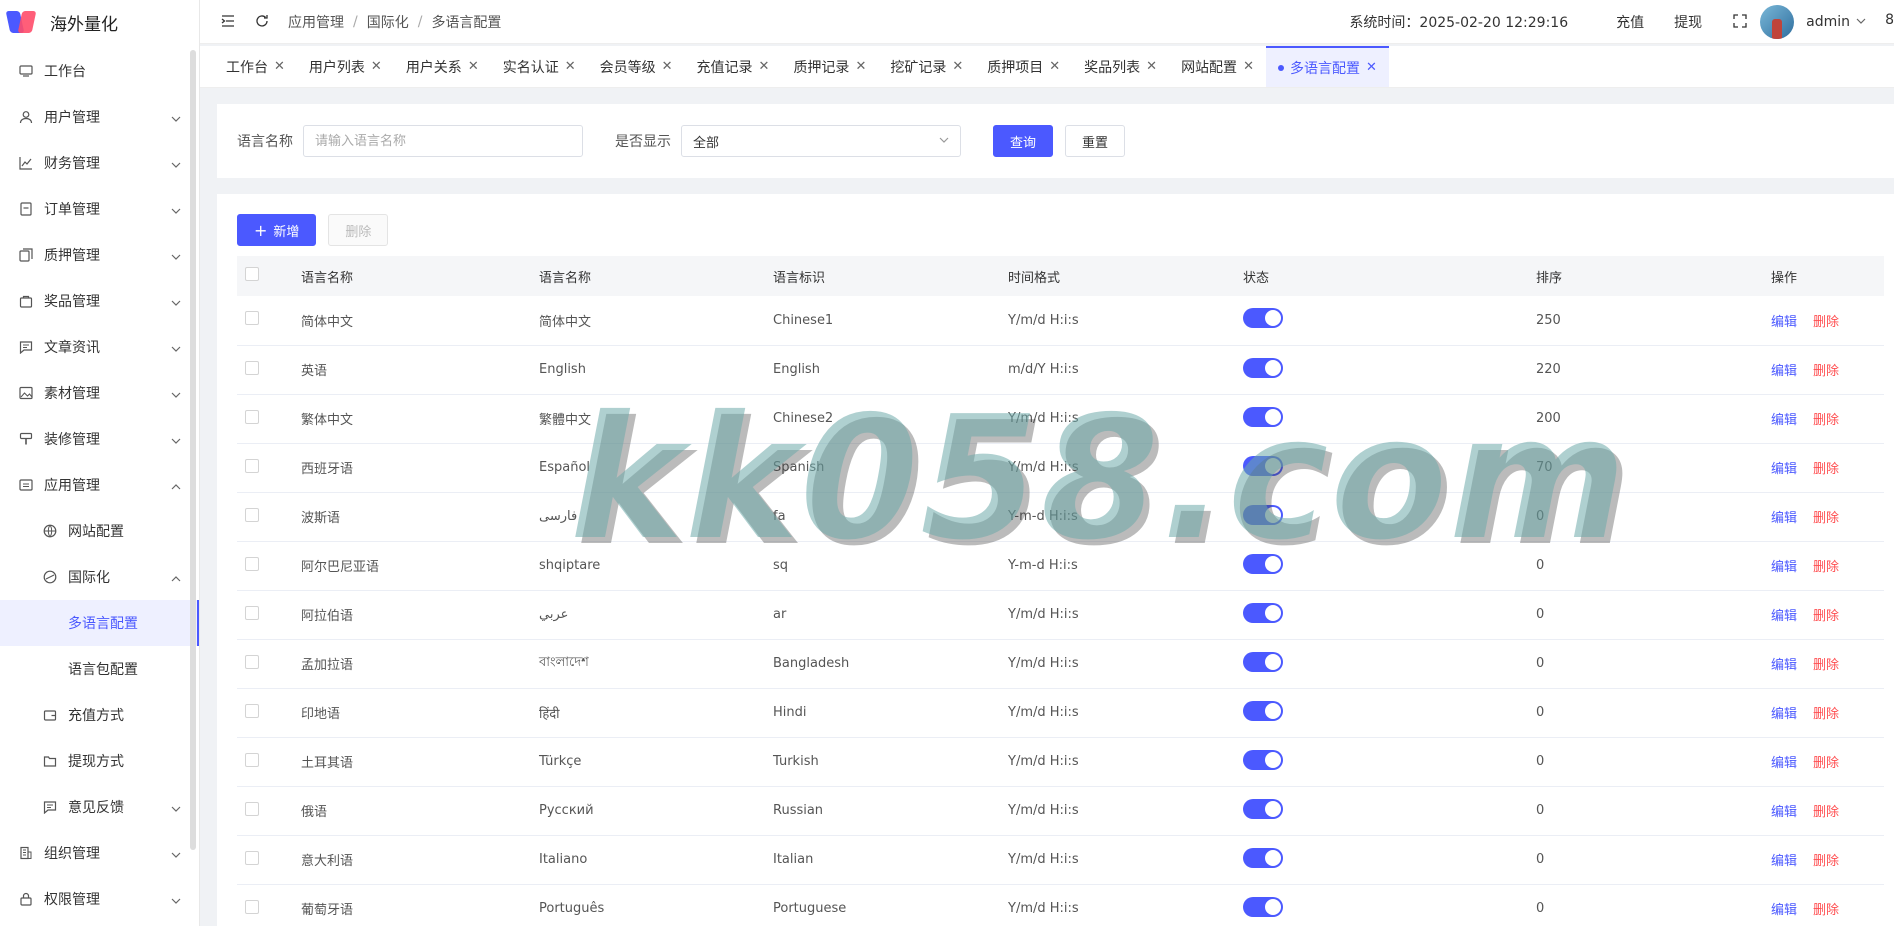  Describe the element at coordinates (316, 22) in the screenshot. I see `breadcrumb-item: 应用管理` at that location.